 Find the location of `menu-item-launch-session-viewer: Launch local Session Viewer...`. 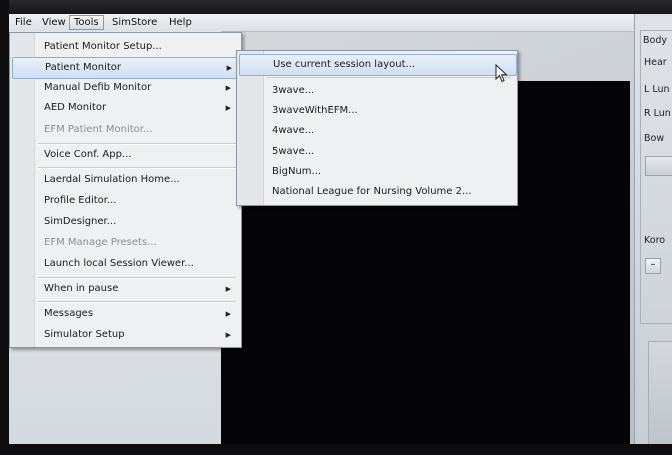

menu-item-launch-session-viewer: Launch local Session Viewer... is located at coordinates (125, 264).